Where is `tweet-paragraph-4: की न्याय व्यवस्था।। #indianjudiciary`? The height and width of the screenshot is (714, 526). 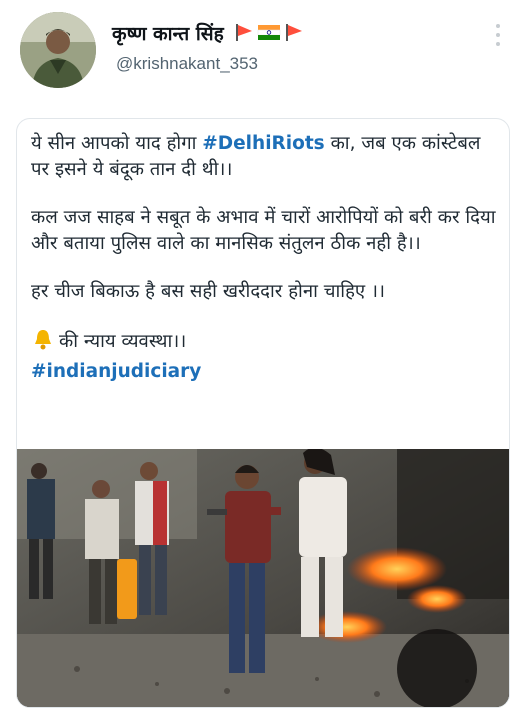 tweet-paragraph-4: की न्याय व्यवस्था।। #indianjudiciary is located at coordinates (266, 356).